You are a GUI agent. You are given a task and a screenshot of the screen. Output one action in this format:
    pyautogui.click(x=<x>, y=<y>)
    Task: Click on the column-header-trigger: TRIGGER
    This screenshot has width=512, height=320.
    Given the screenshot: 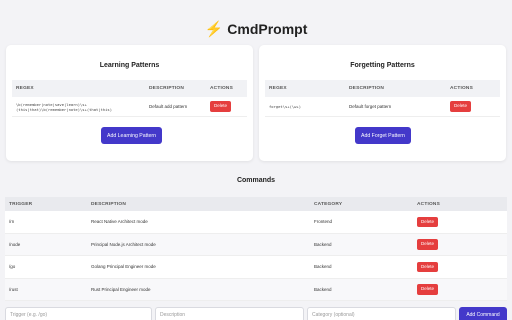 What is the action you would take?
    pyautogui.click(x=21, y=204)
    